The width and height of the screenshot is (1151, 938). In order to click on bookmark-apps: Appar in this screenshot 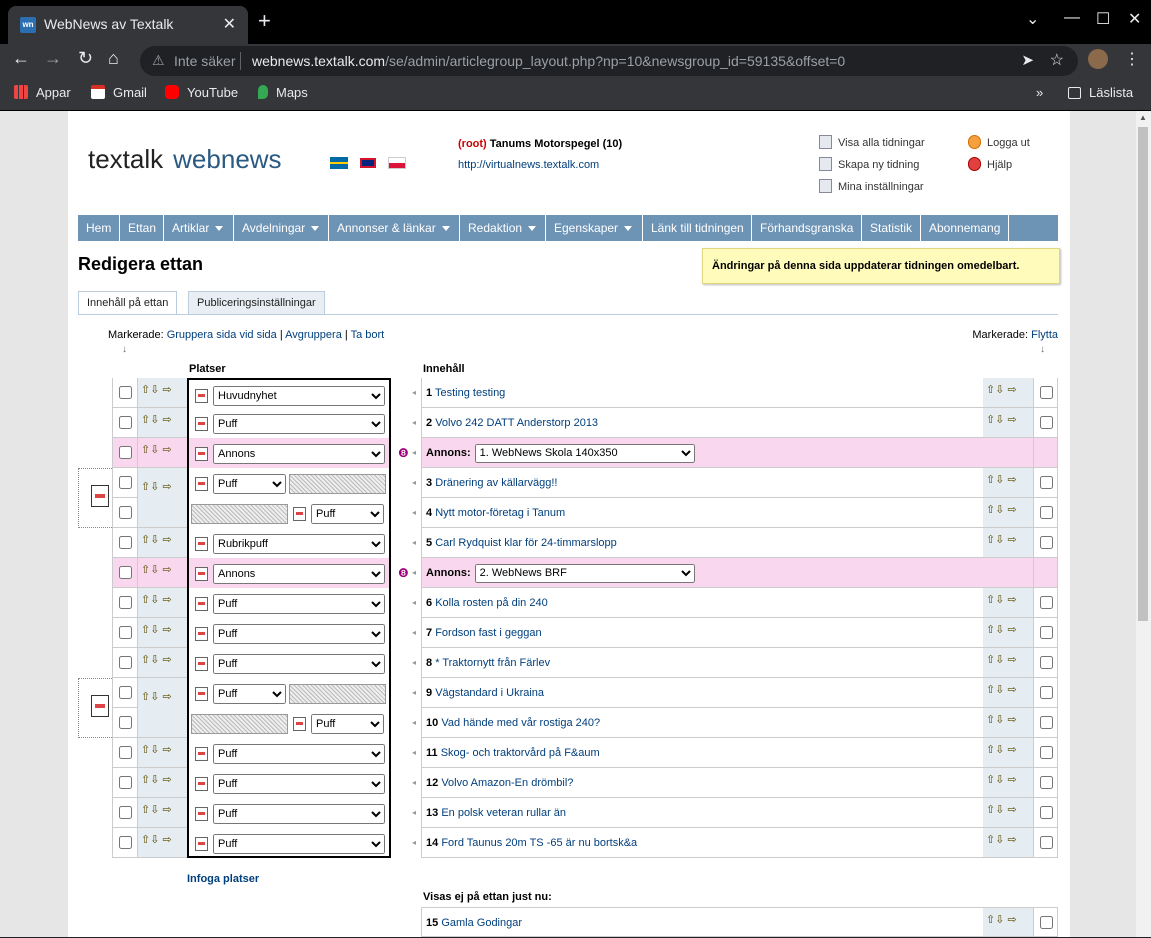, I will do `click(42, 92)`.